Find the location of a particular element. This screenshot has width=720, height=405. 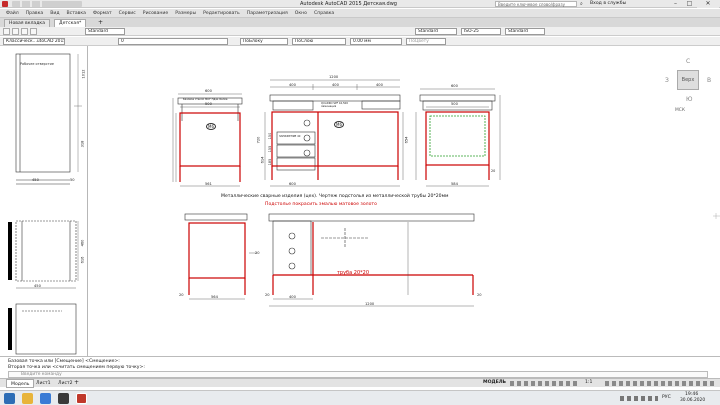

dim-right-inner: 500 is located at coordinates (454, 104).